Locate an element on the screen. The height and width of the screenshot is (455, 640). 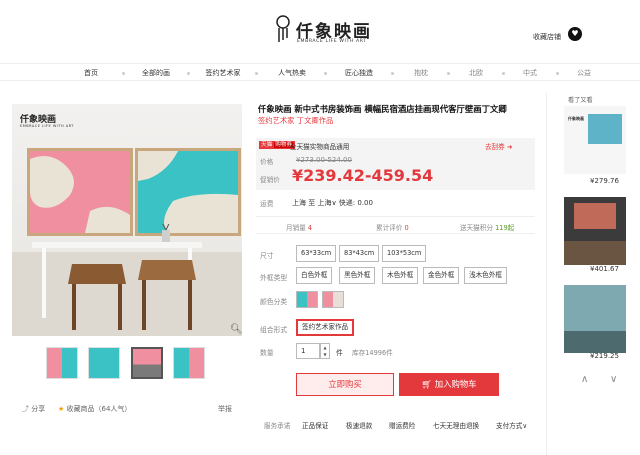
stock-count: 库存14996件 is located at coordinates (372, 353).